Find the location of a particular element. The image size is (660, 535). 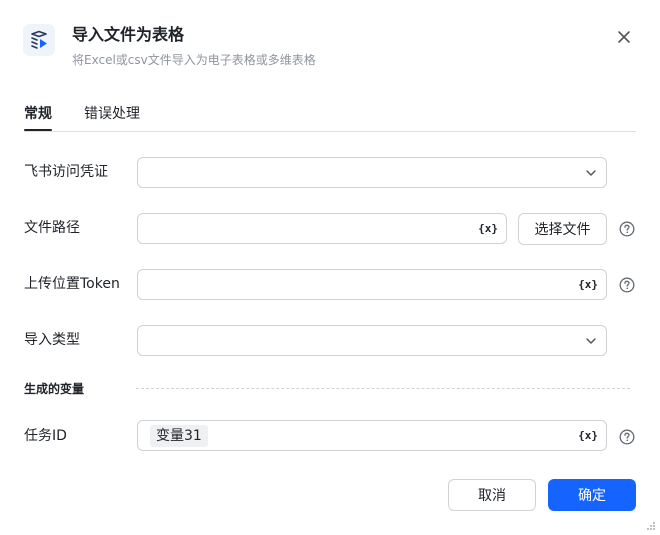

tab-general: 常规 is located at coordinates (38, 117).